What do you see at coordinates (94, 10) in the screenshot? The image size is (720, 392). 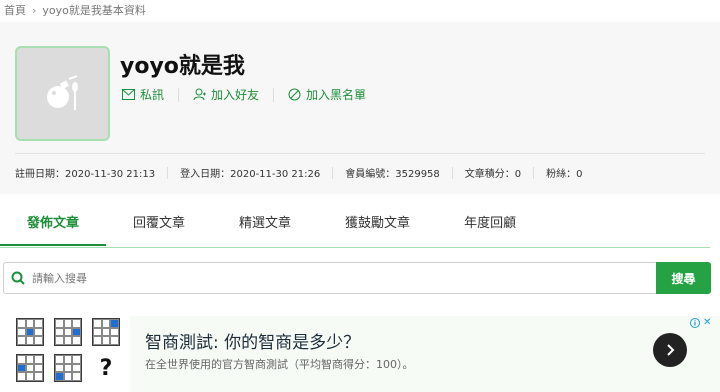 I see `breadcrumb-current: yoyo就是我基本資料` at bounding box center [94, 10].